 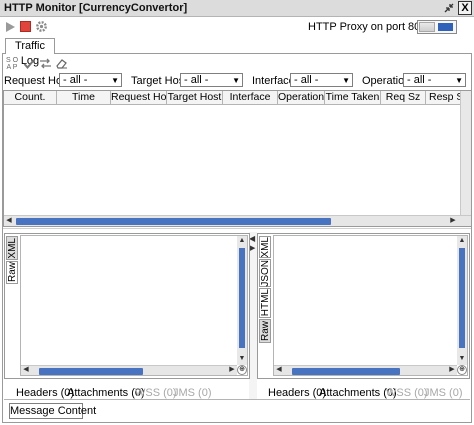 I want to click on interface-select: - all - ▼, so click(x=321, y=80).